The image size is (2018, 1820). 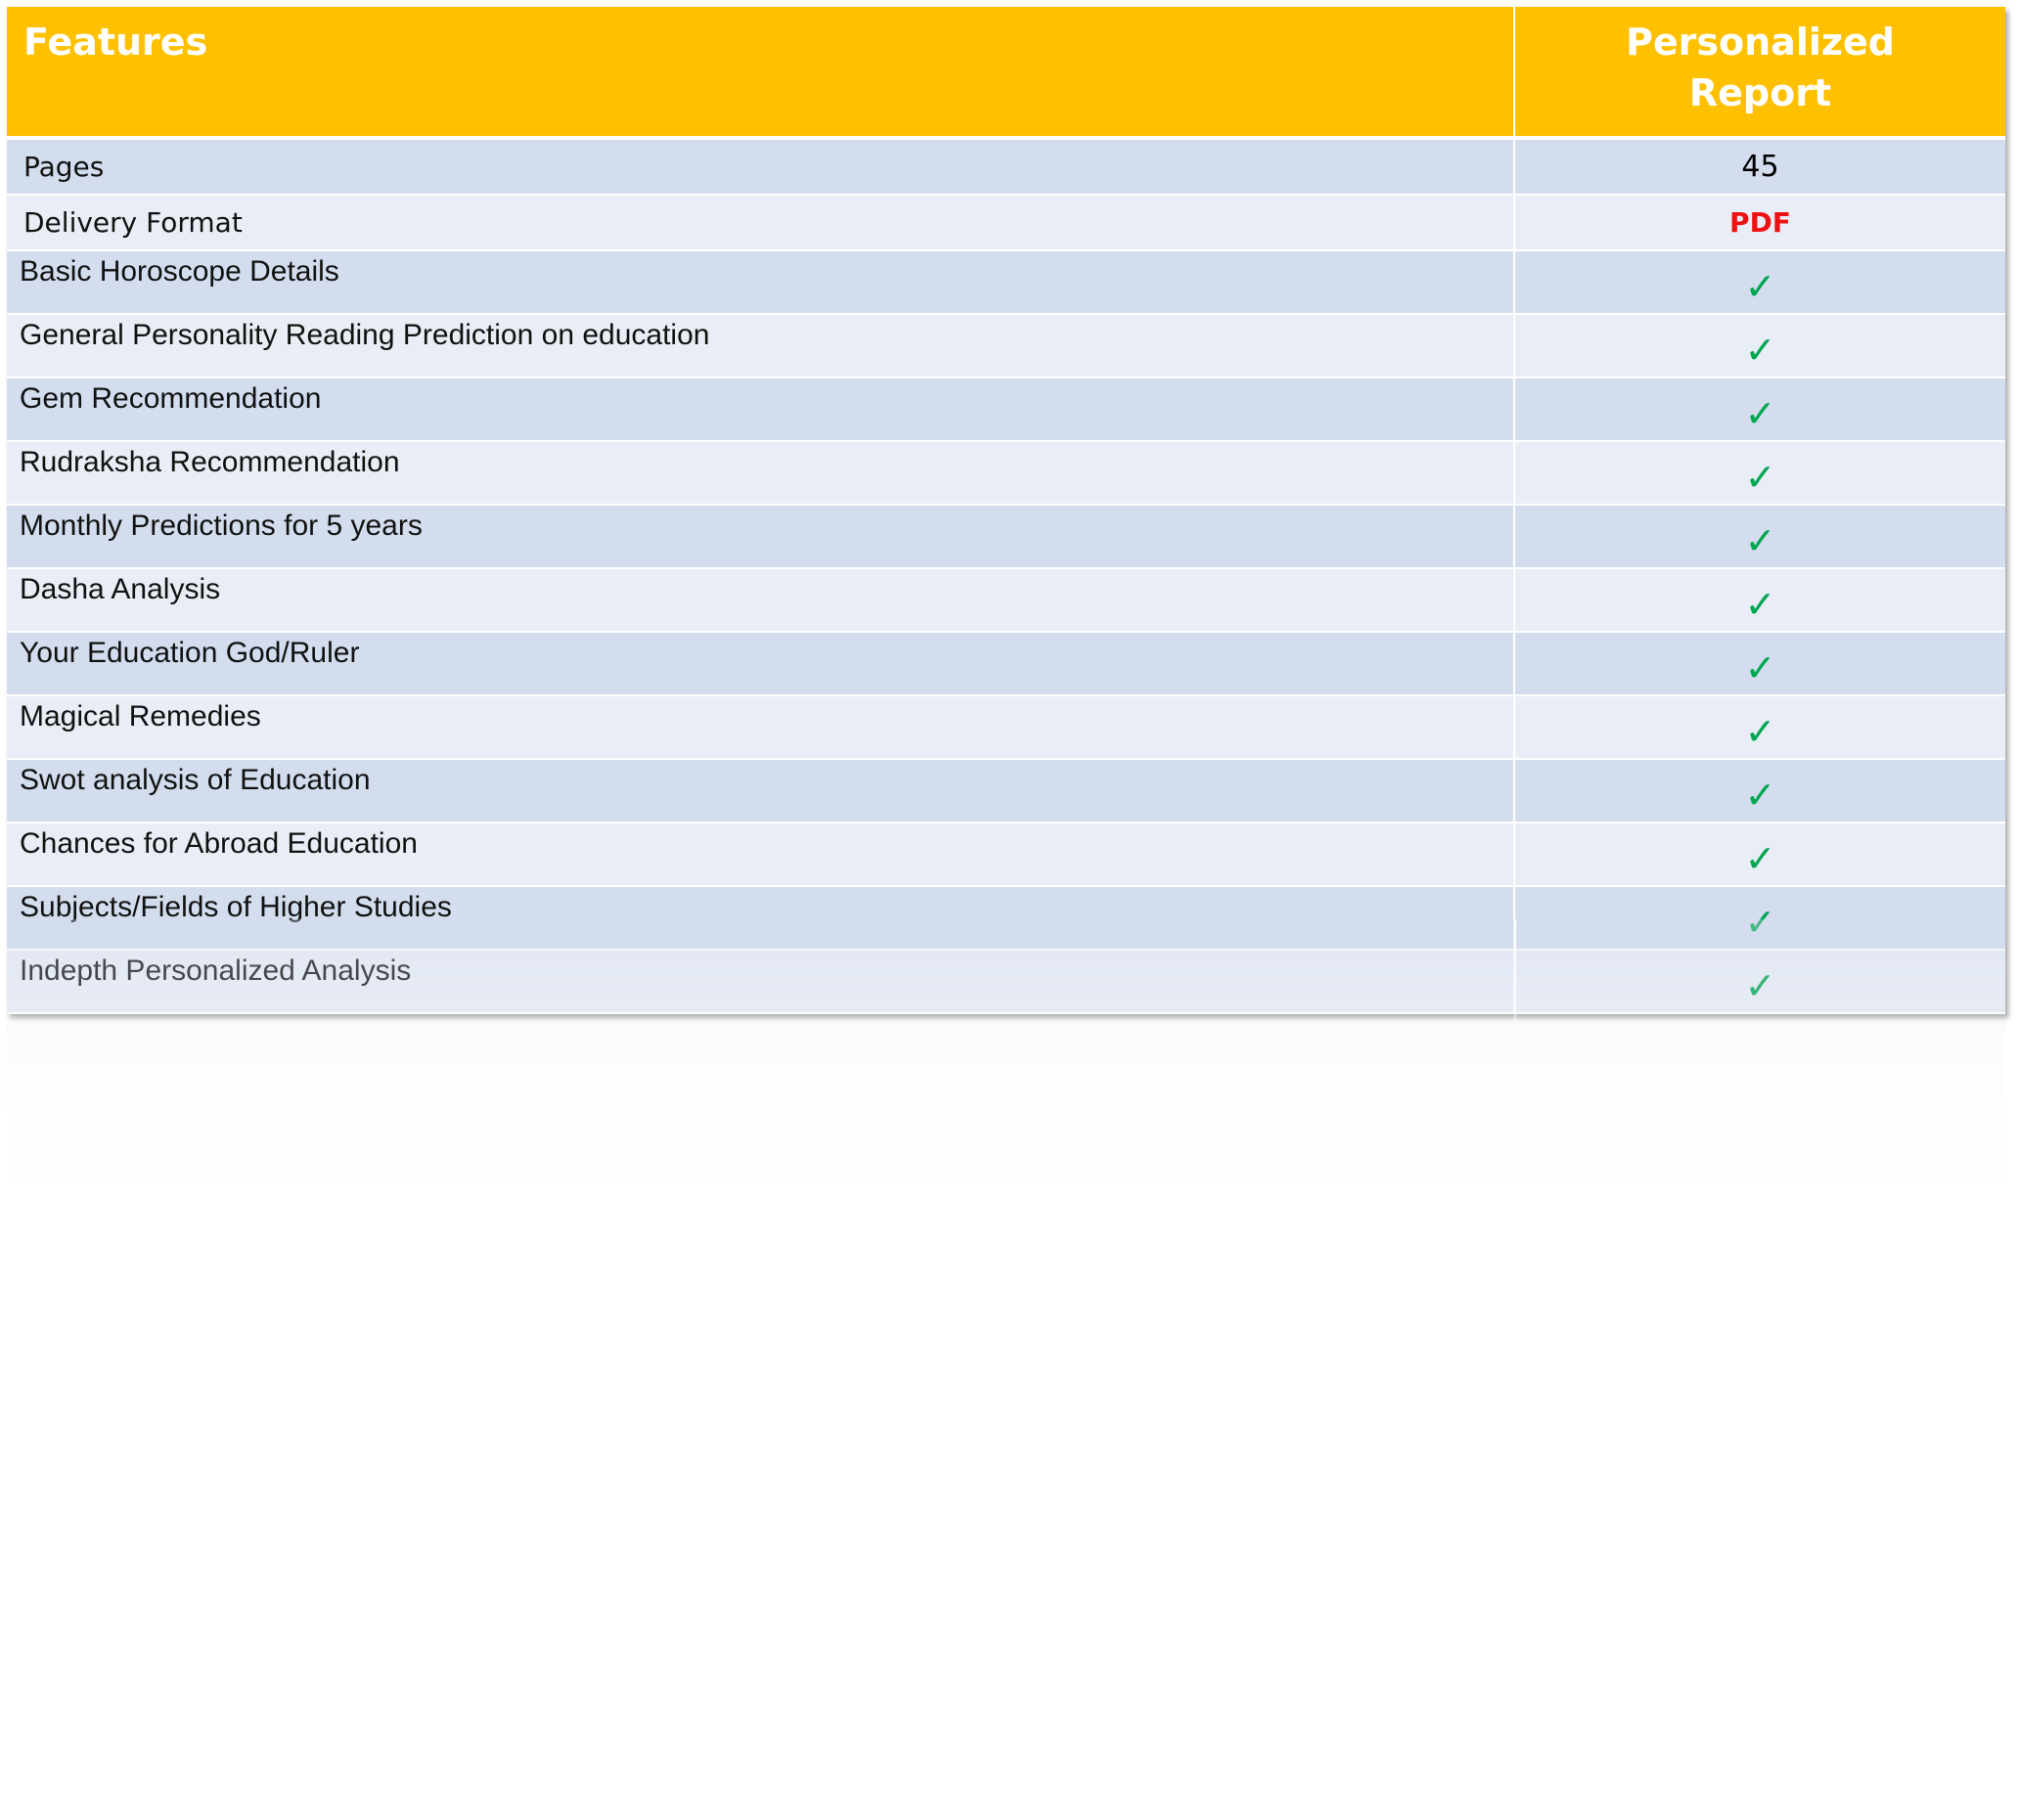 I want to click on reflection-divider, so click(x=1515, y=1017).